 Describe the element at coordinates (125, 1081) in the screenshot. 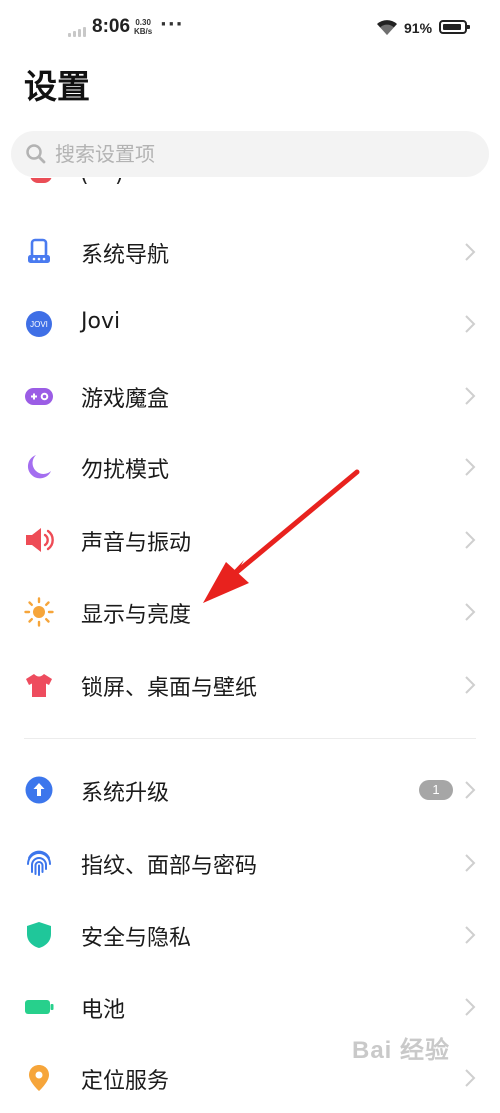

I see `settings-item-label: 定位服务` at that location.